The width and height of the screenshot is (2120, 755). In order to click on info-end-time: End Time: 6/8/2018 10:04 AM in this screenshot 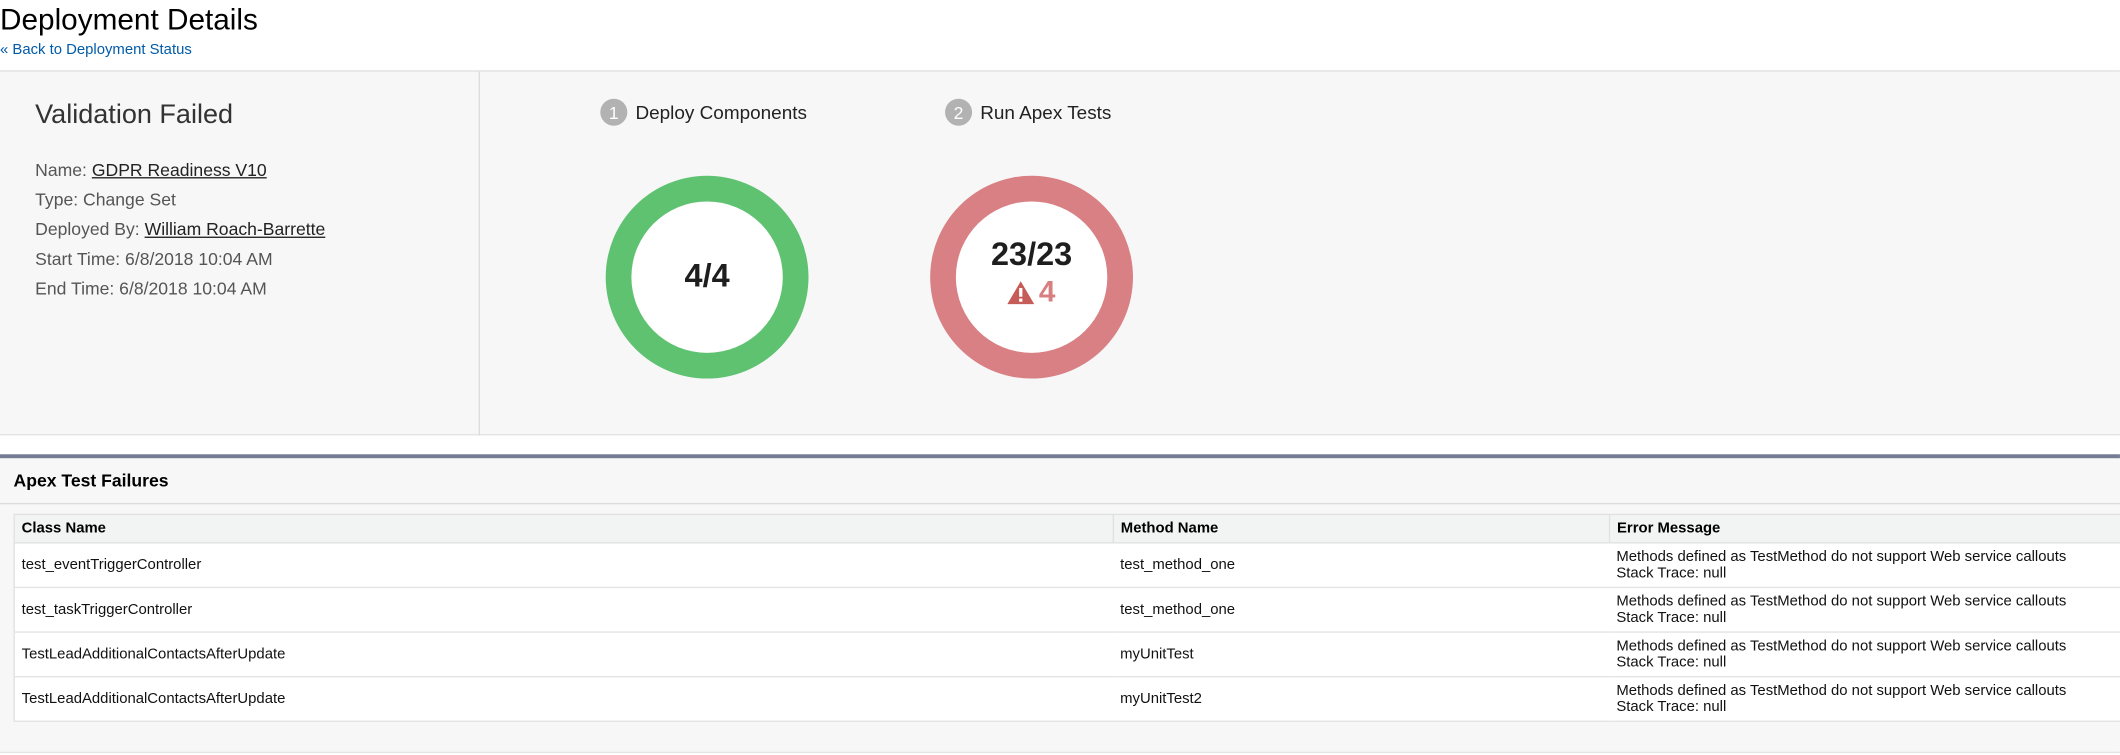, I will do `click(151, 288)`.